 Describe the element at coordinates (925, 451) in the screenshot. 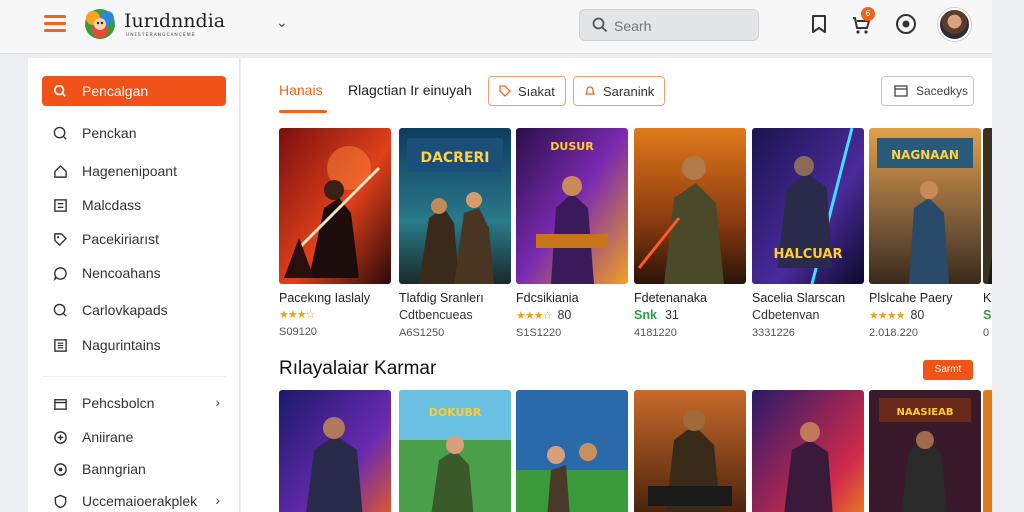

I see `game-cover-image: NAASIEAB` at that location.